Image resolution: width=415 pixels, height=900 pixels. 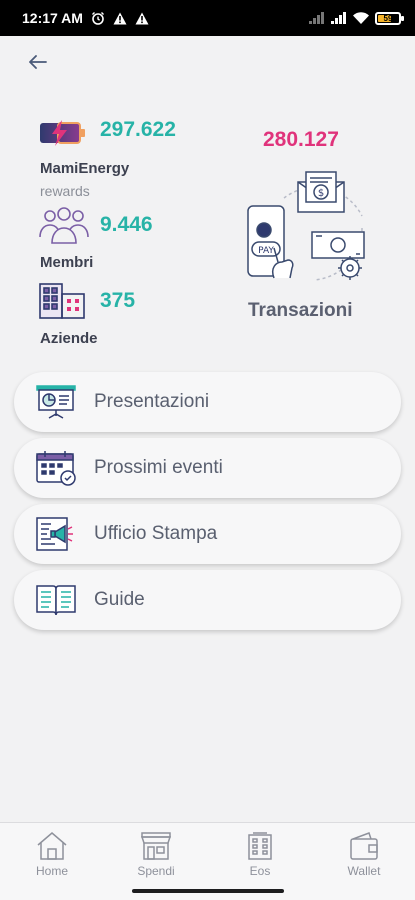 I want to click on nav-home: Home, so click(x=52, y=854).